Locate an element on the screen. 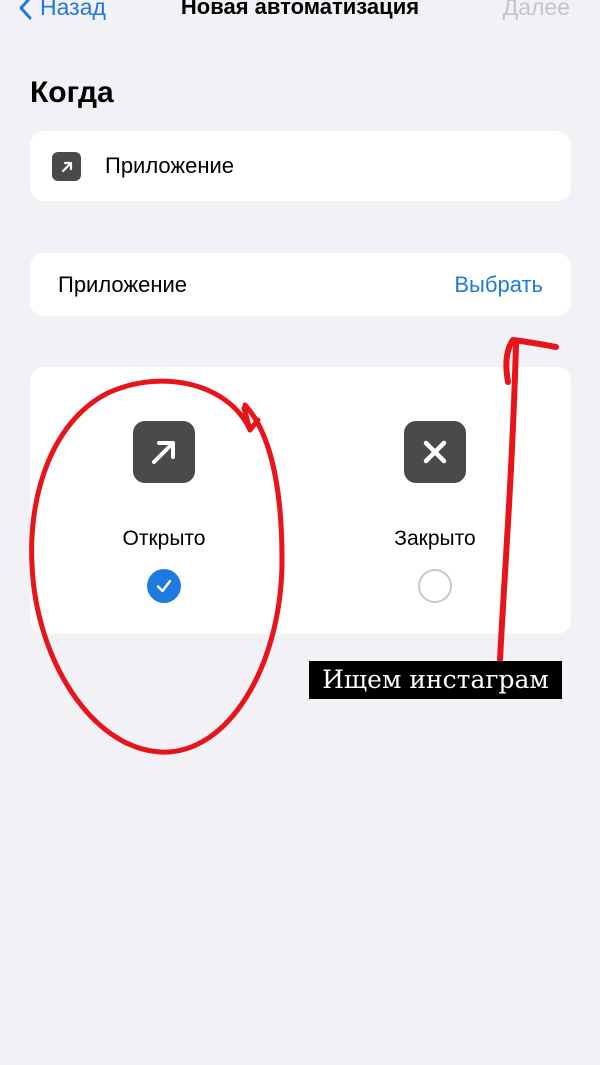 This screenshot has height=1065, width=600. trigger-card: Приложение is located at coordinates (300, 166).